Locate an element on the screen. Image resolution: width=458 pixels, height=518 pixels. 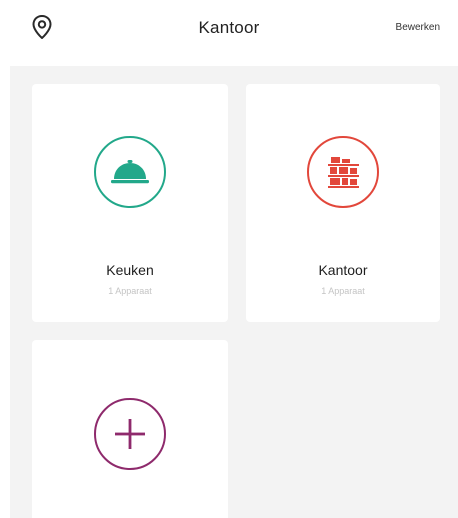
plus-icon is located at coordinates (130, 434).